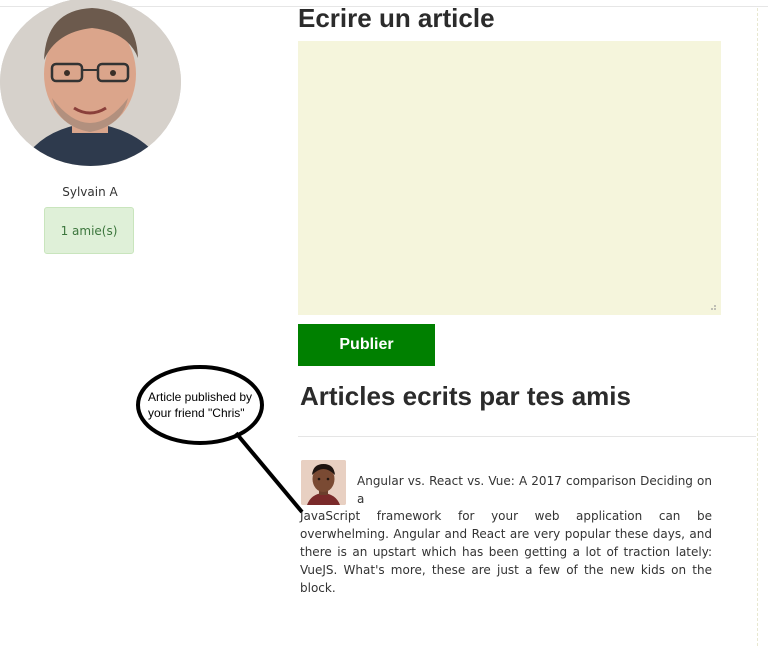 This screenshot has height=646, width=768. Describe the element at coordinates (396, 18) in the screenshot. I see `write-article-title: Ecrire un article` at that location.